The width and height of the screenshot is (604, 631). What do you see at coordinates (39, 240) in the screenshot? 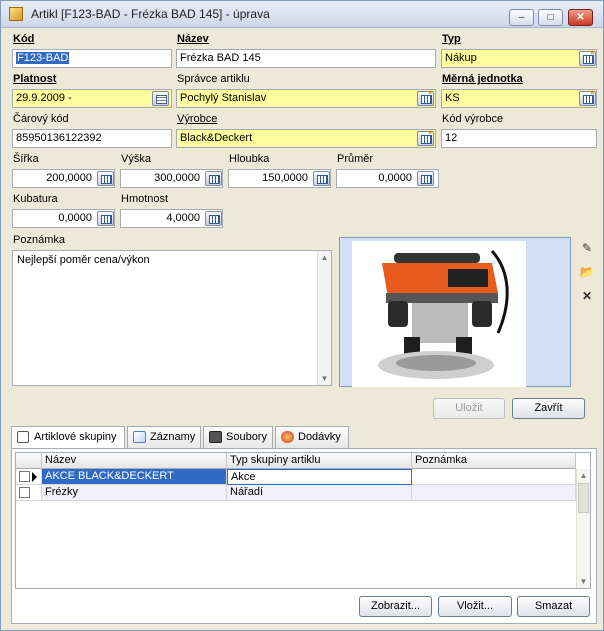
I see `poznamka-label: Poznámka` at bounding box center [39, 240].